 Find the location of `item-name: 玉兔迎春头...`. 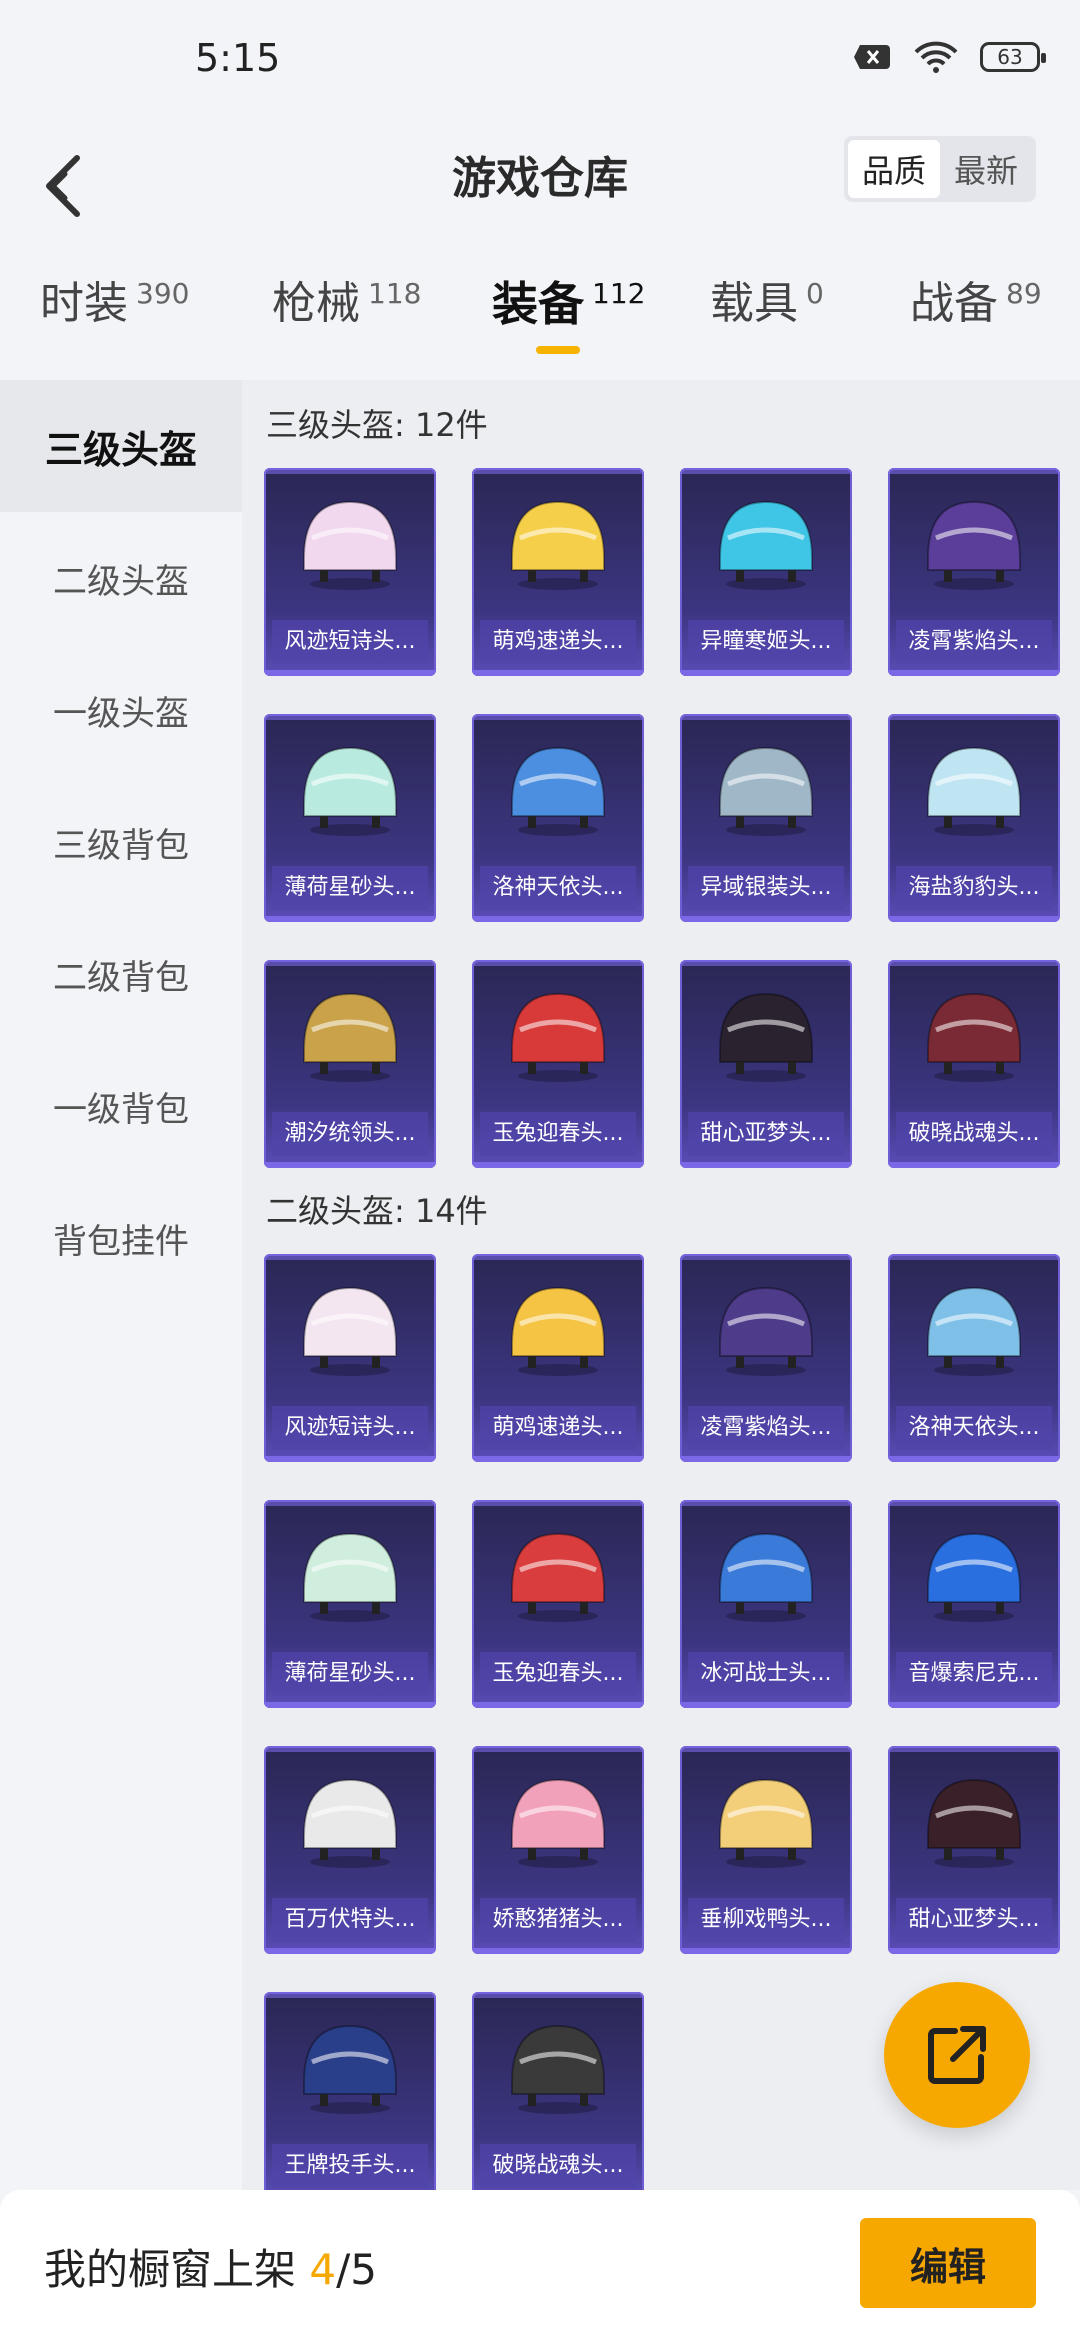

item-name: 玉兔迎春头... is located at coordinates (558, 1674).